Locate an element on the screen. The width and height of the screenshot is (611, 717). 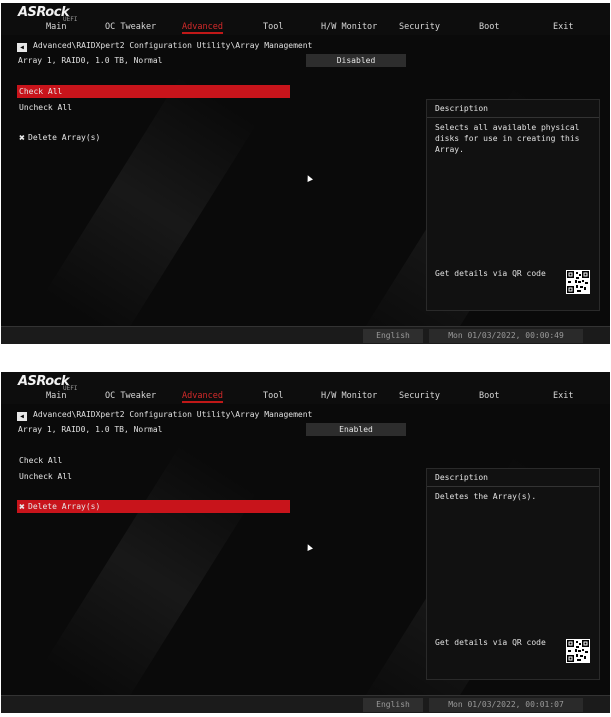
status-bar: English Mon 01/03/2022, 00:00:49 is located at coordinates (305, 335).